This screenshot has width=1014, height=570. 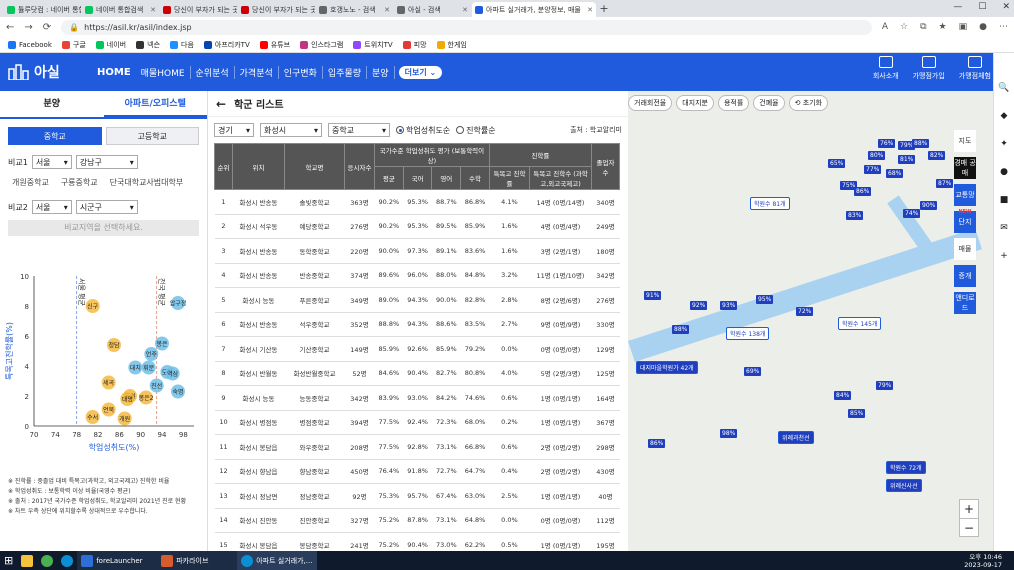 I want to click on tab-apartment-officetel: 아파트/오피스텔, so click(x=155, y=104).